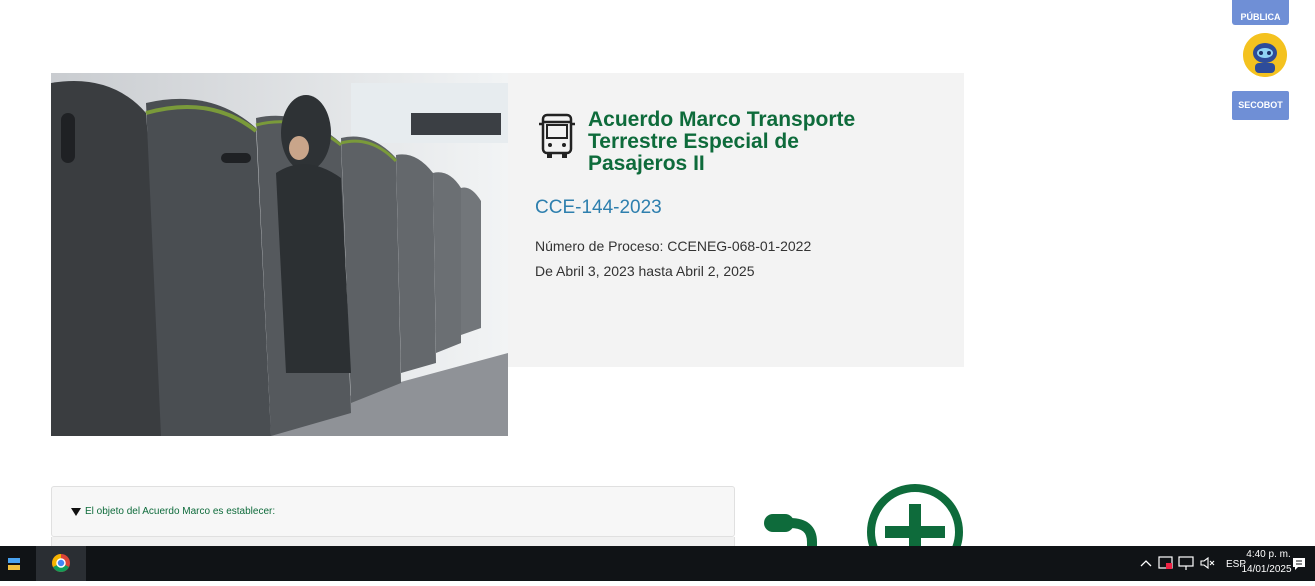  What do you see at coordinates (1265, 55) in the screenshot?
I see `robot-icon` at bounding box center [1265, 55].